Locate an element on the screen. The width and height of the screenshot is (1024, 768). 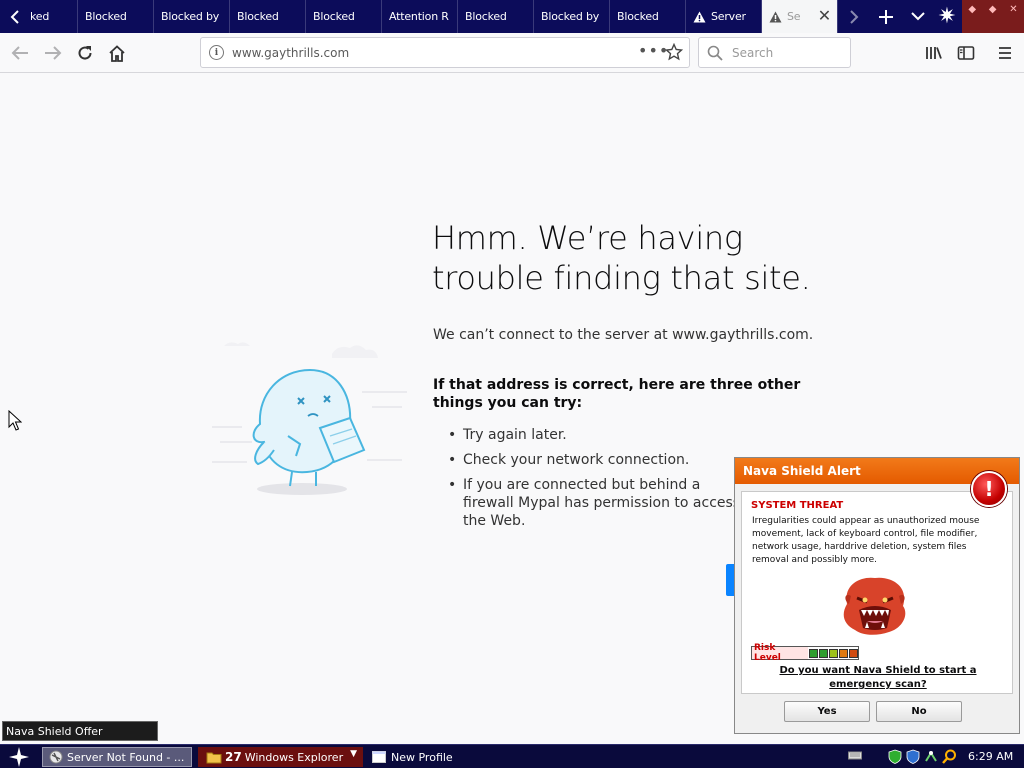
site-info-icon: i is located at coordinates (216, 52).